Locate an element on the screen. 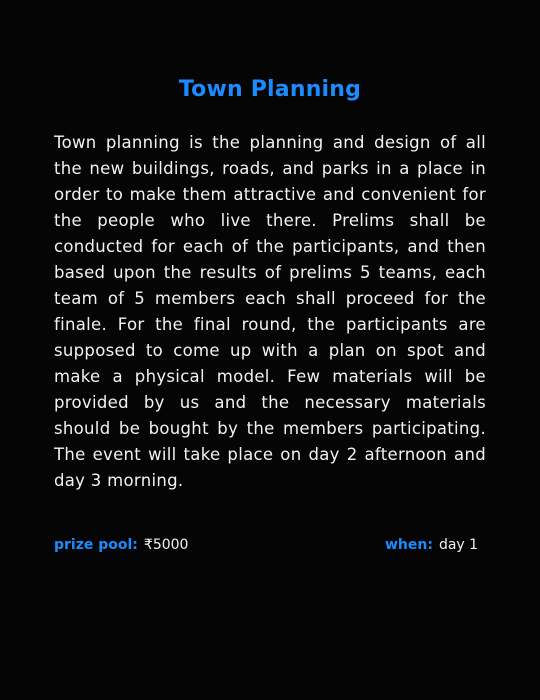  event-when: when: day 1 is located at coordinates (431, 545).